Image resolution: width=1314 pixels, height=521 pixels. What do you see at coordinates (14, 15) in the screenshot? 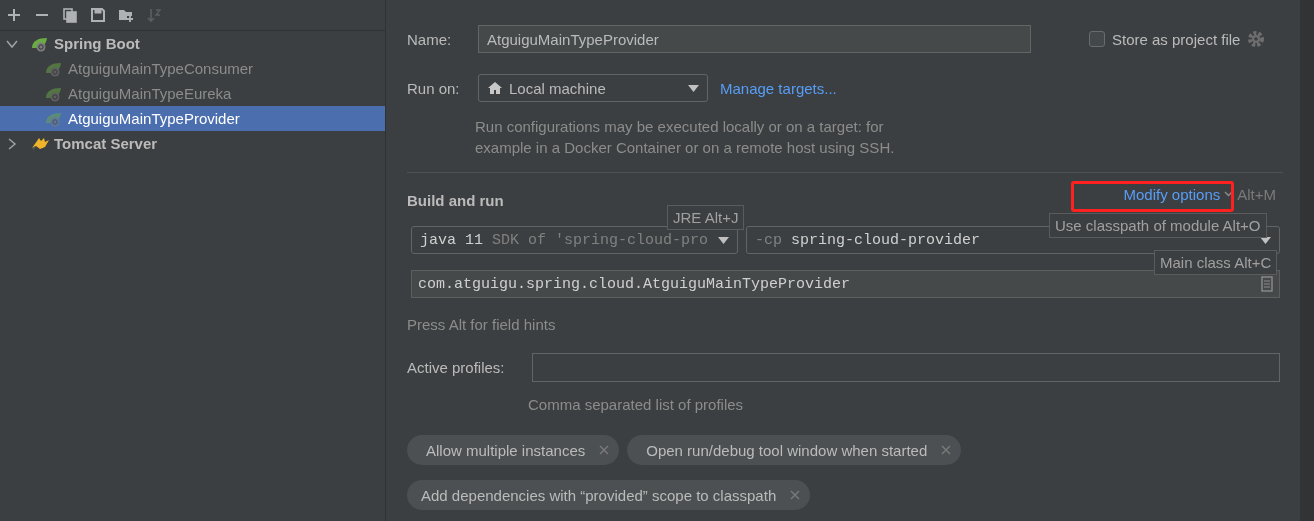
I see `add-icon` at bounding box center [14, 15].